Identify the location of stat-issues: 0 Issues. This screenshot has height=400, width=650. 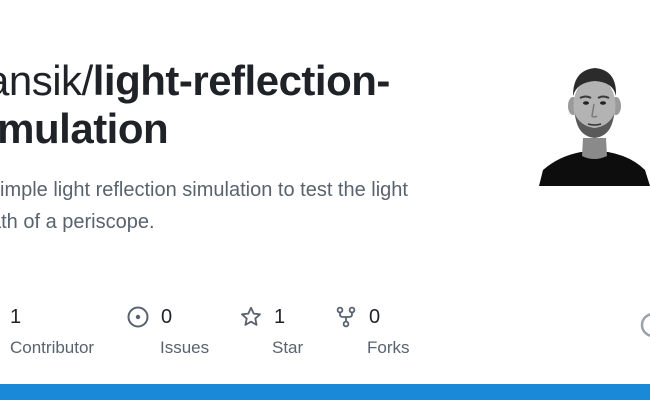
(168, 329).